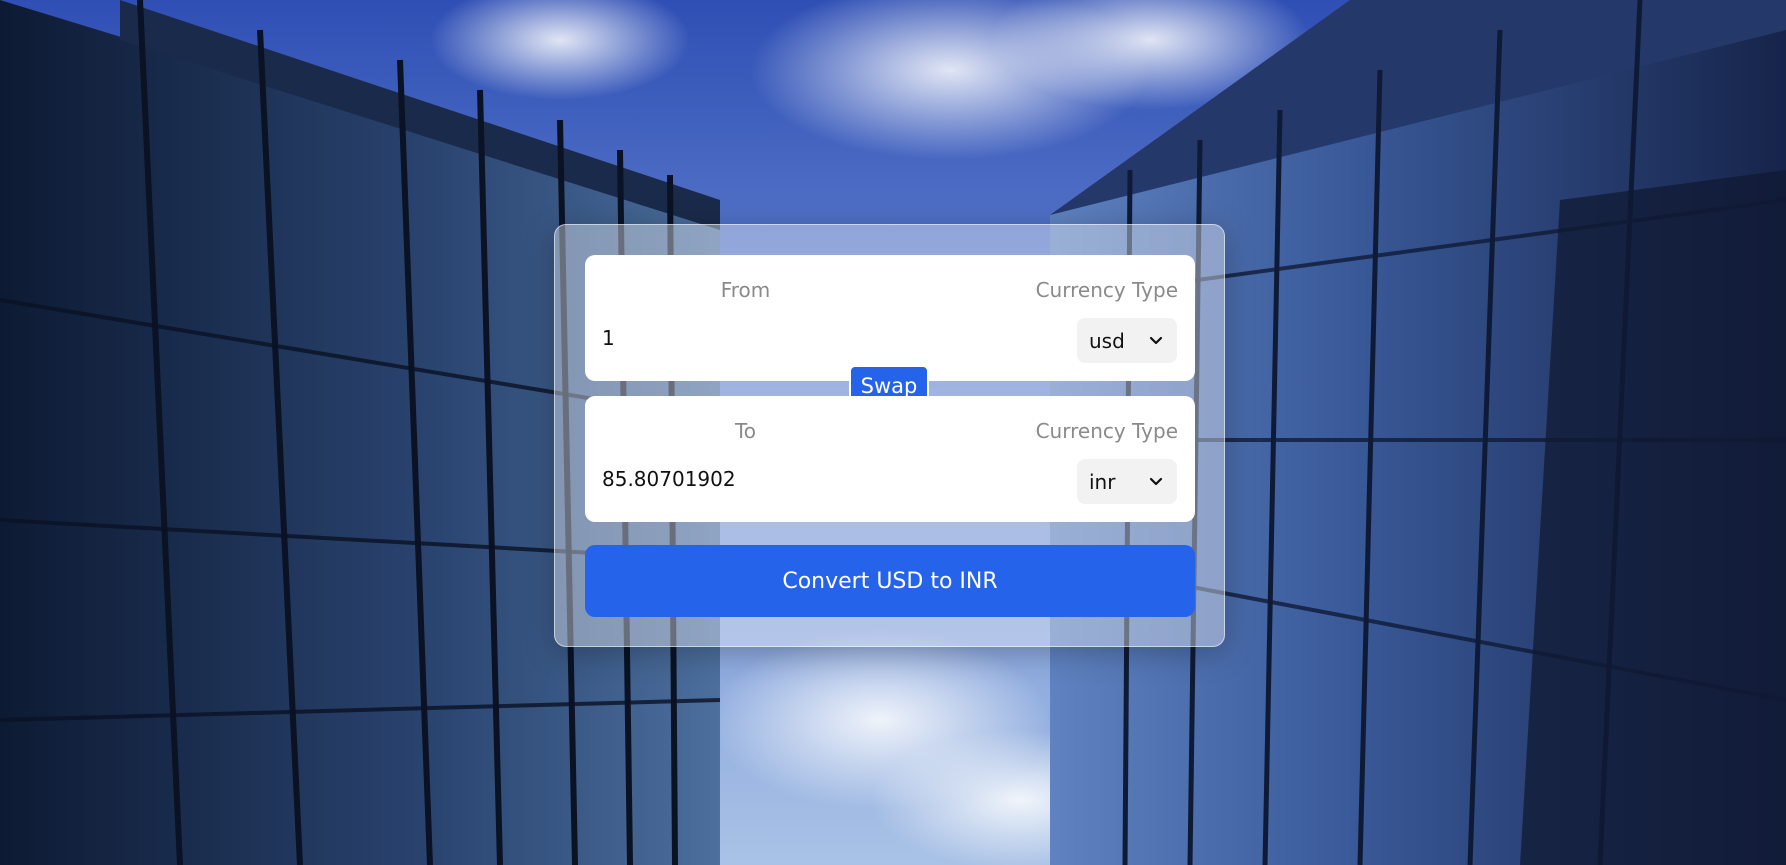 Image resolution: width=1786 pixels, height=865 pixels. I want to click on to-amount-input, so click(812, 479).